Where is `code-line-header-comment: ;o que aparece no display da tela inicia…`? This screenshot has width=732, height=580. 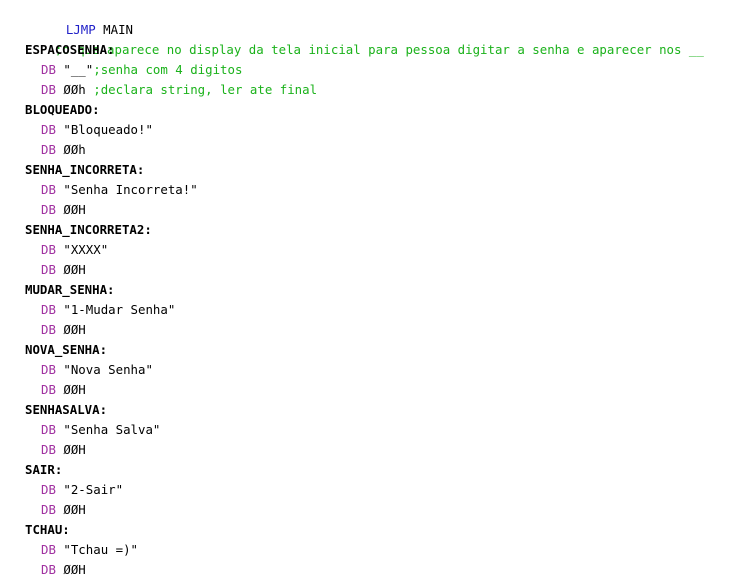
code-line-header-comment: ;o que aparece no display da tela inicia… is located at coordinates (352, 38).